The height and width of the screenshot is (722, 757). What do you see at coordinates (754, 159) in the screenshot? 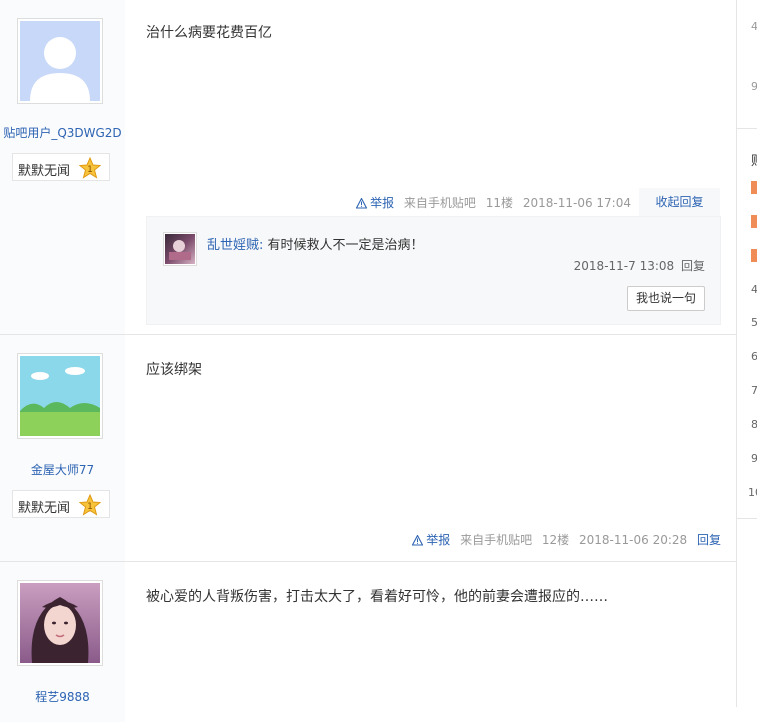
I see `rail-title: 贴` at bounding box center [754, 159].